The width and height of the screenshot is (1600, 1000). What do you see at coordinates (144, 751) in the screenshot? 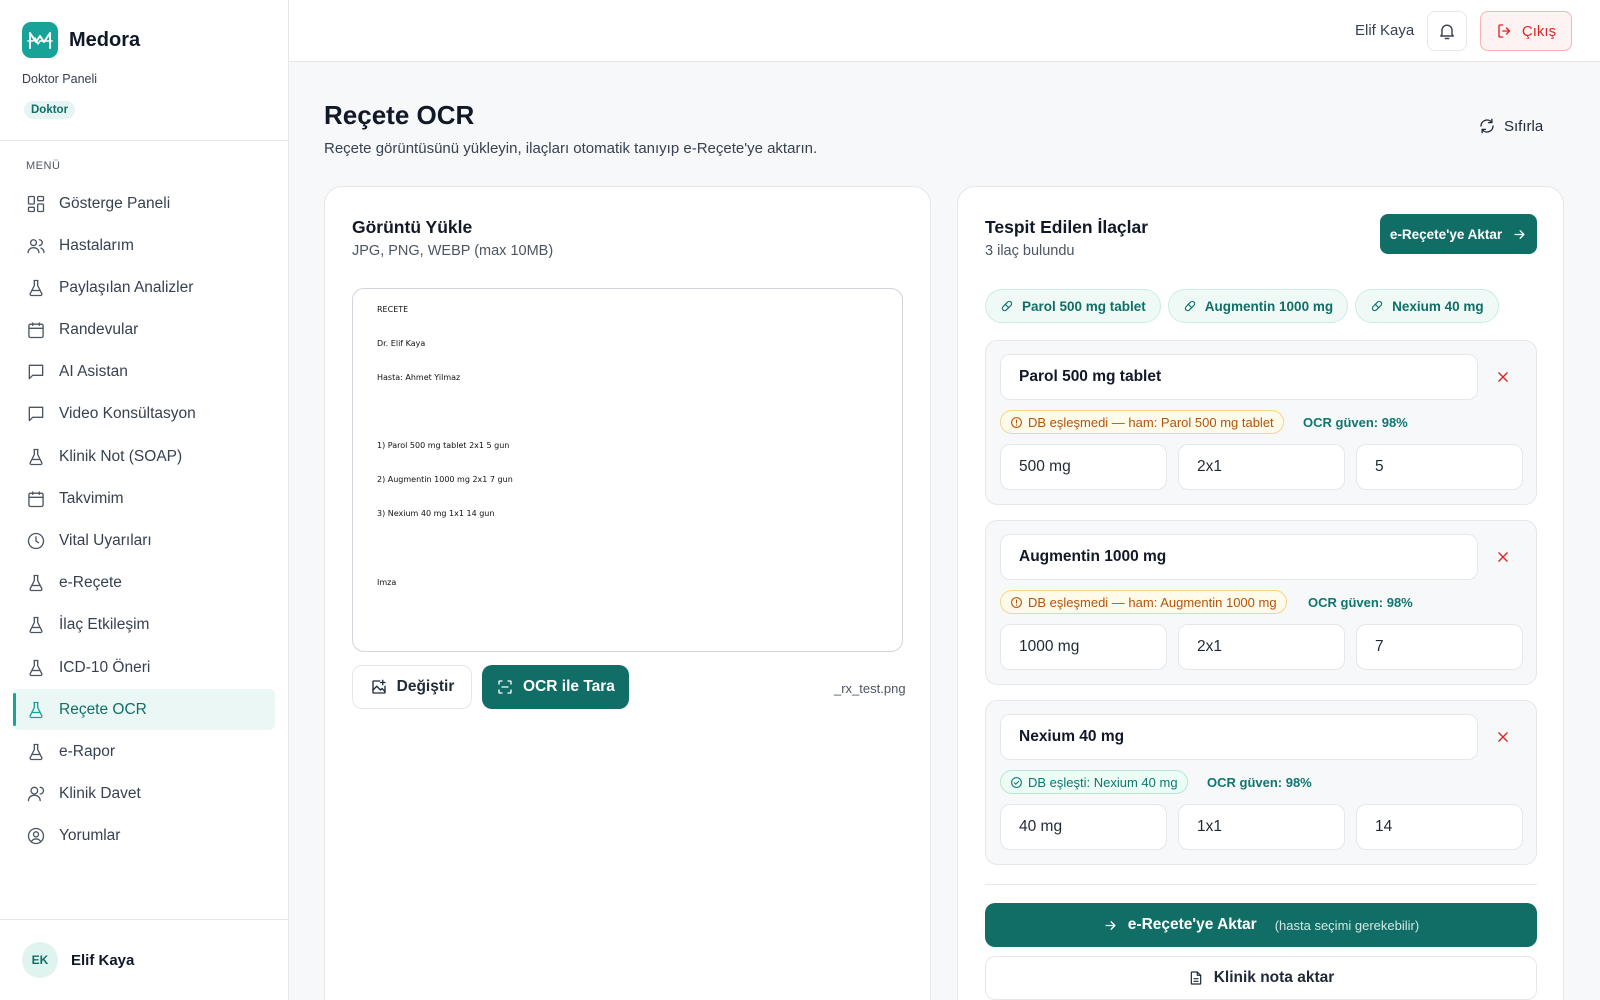
I see `sidebar-item-e-report: e-Rapor` at bounding box center [144, 751].